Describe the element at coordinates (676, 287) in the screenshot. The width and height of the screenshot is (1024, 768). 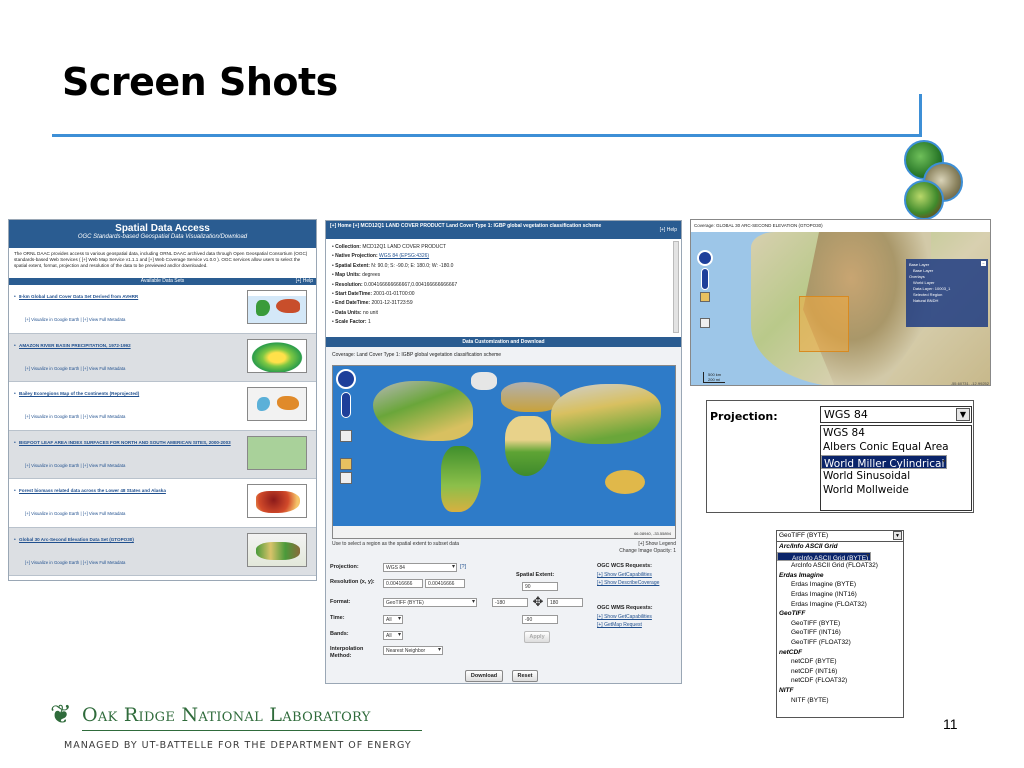
I see `scrollbar` at that location.